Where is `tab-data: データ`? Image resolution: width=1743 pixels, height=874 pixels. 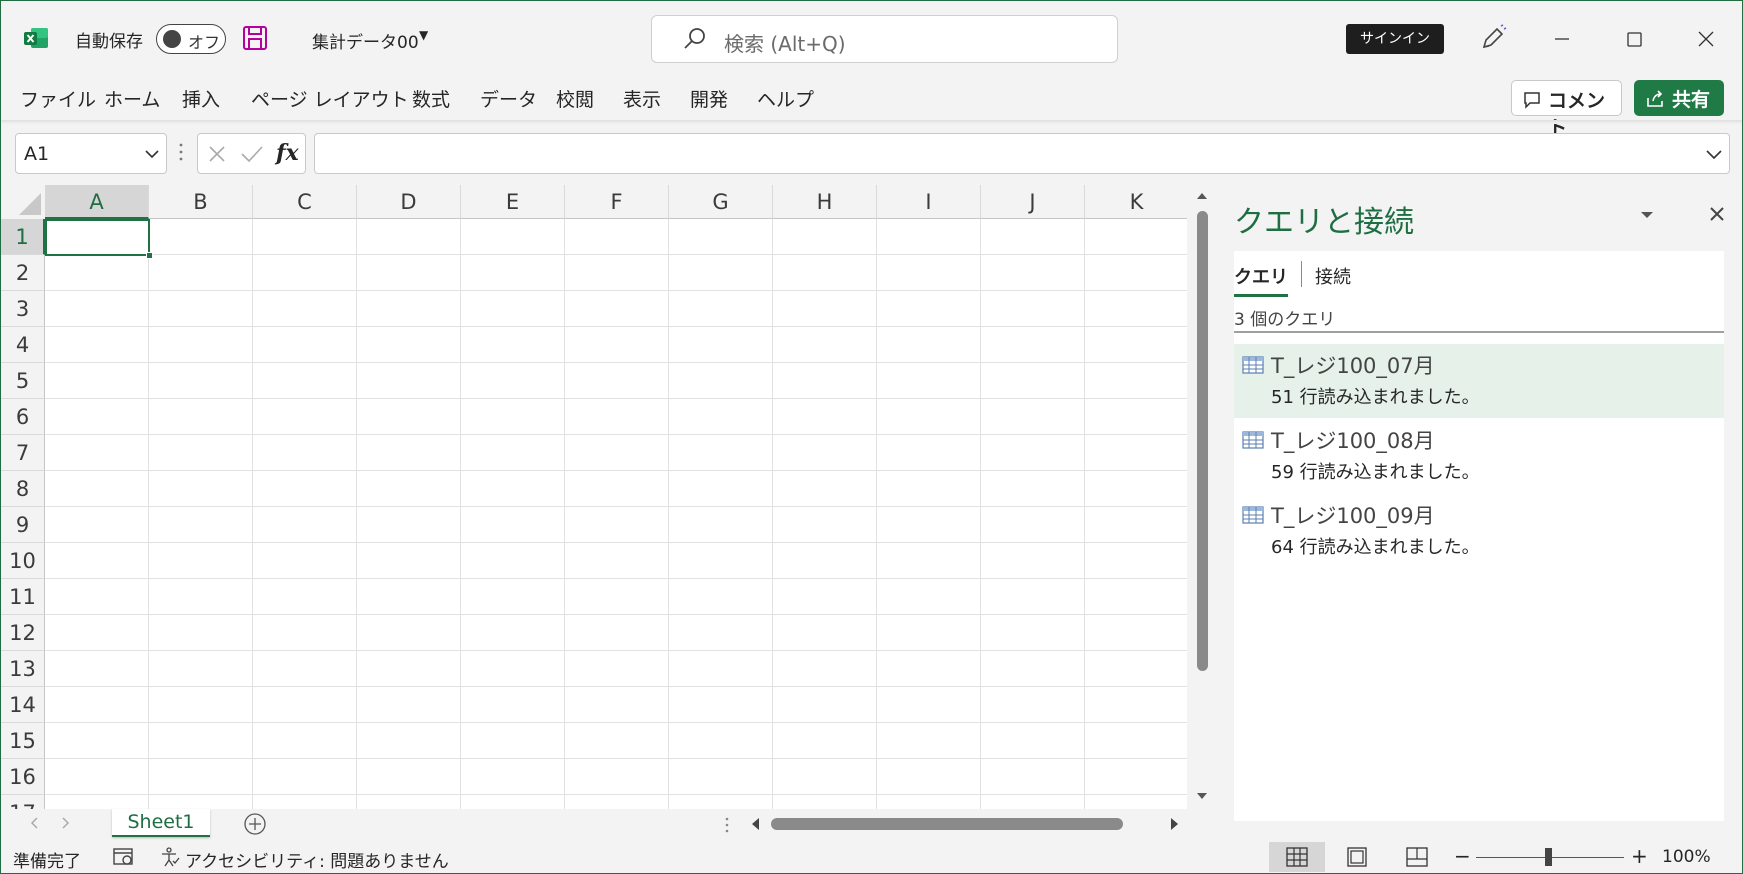 tab-data: データ is located at coordinates (508, 98).